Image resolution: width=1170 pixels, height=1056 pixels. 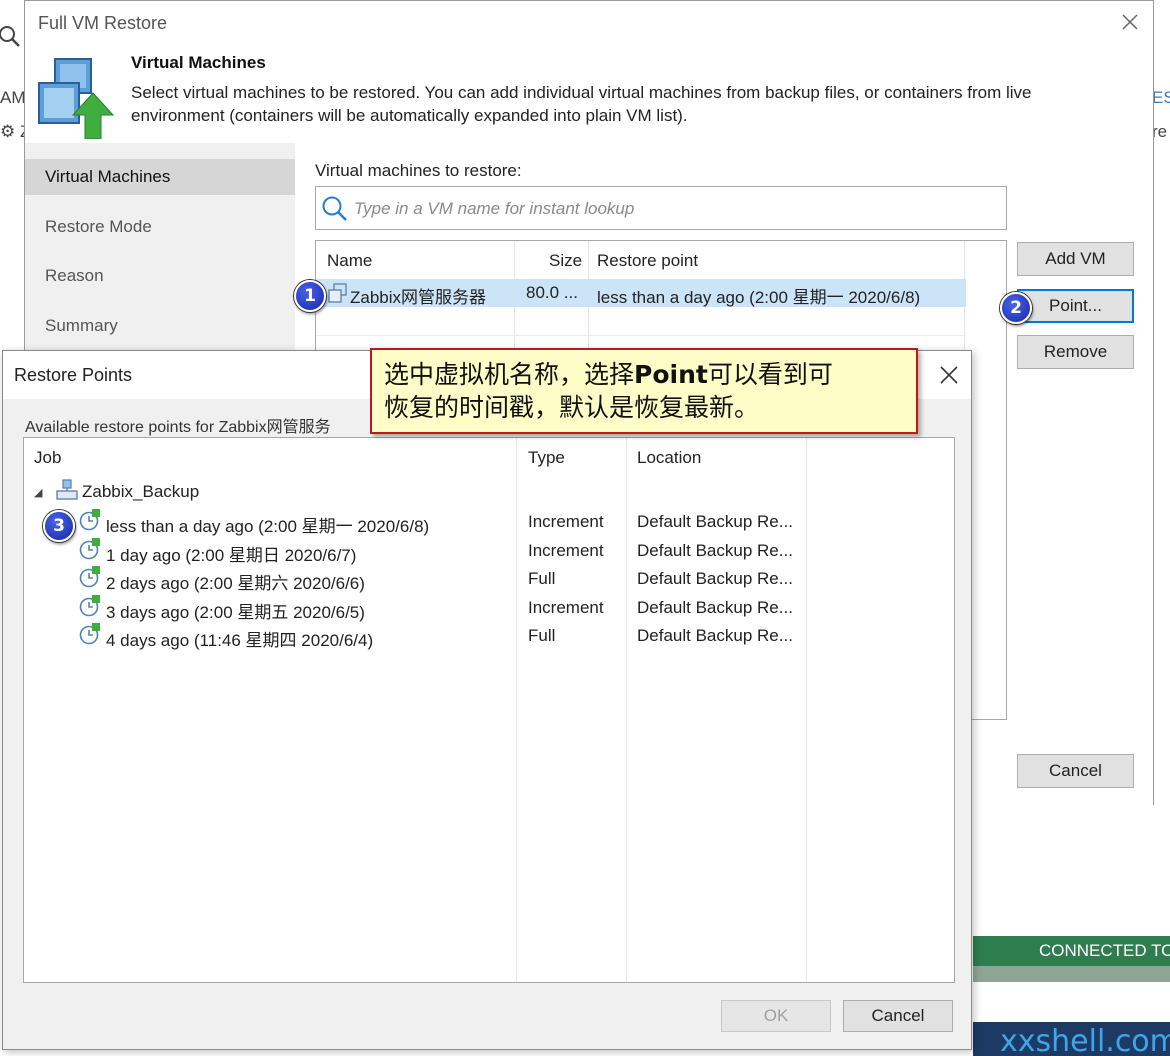 I want to click on callout-text: 选中虚拟机名称，选择, so click(x=509, y=374).